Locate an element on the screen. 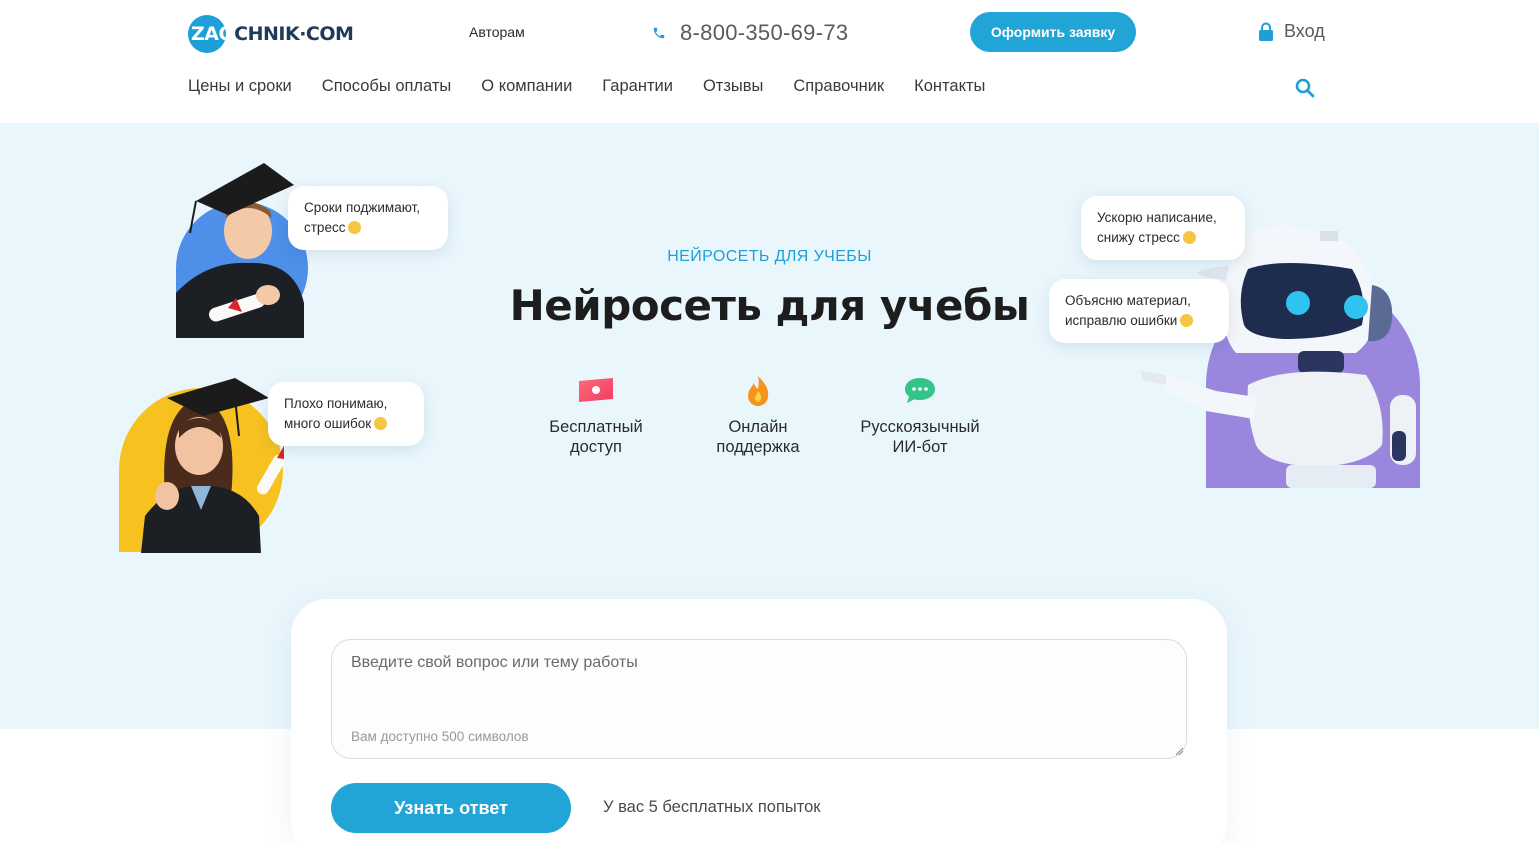 The height and width of the screenshot is (843, 1539). login-label: Вход is located at coordinates (1304, 31).